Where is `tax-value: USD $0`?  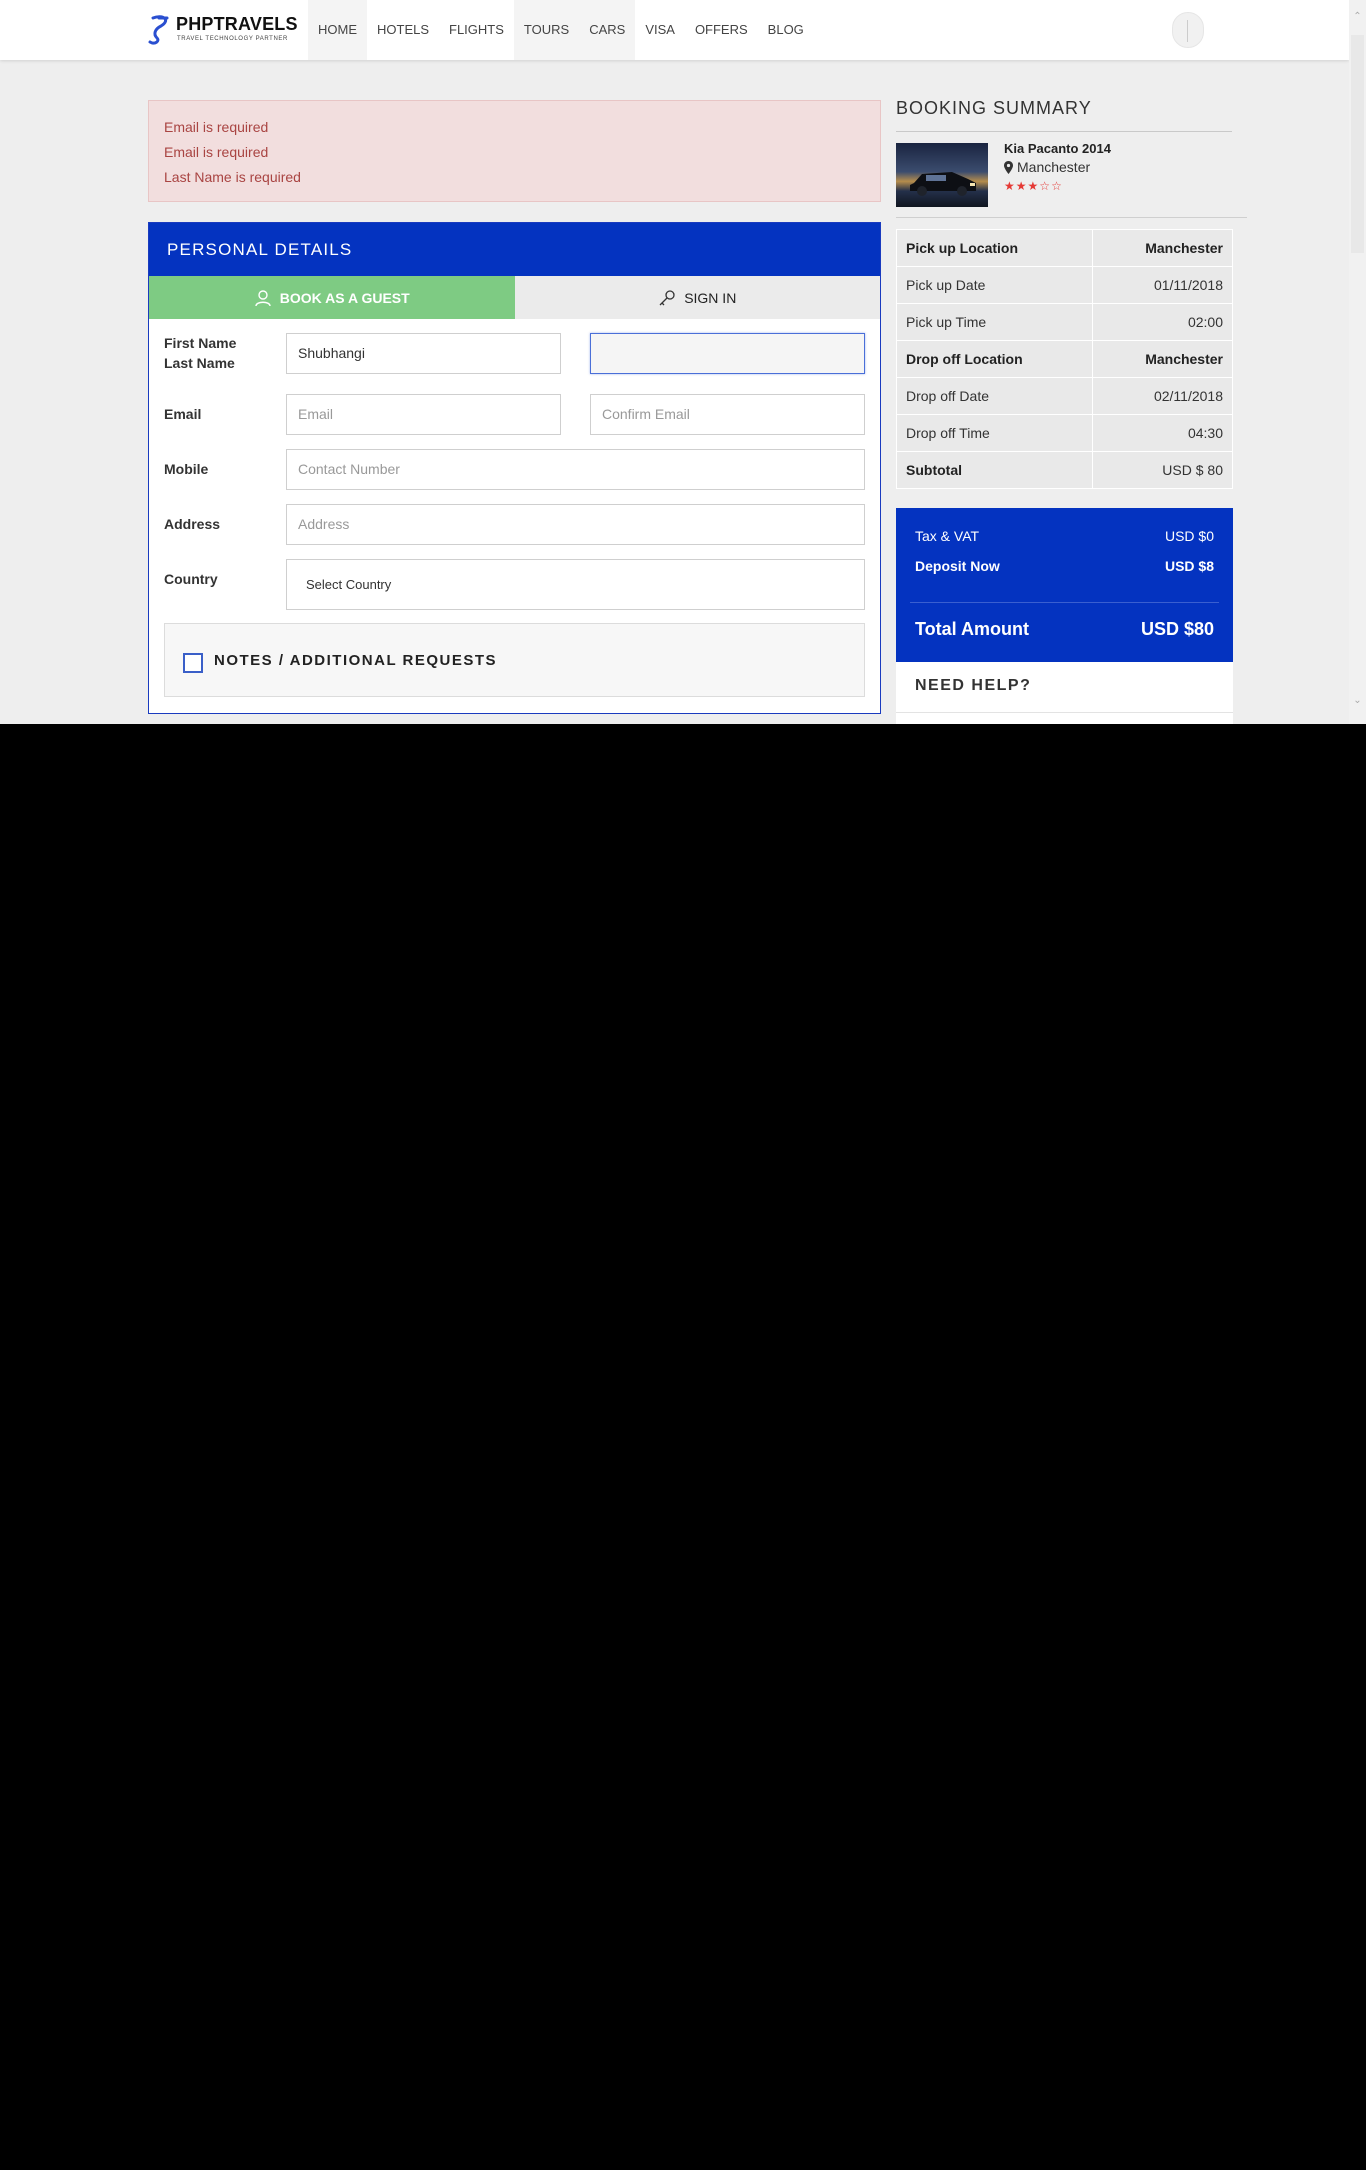 tax-value: USD $0 is located at coordinates (1189, 536).